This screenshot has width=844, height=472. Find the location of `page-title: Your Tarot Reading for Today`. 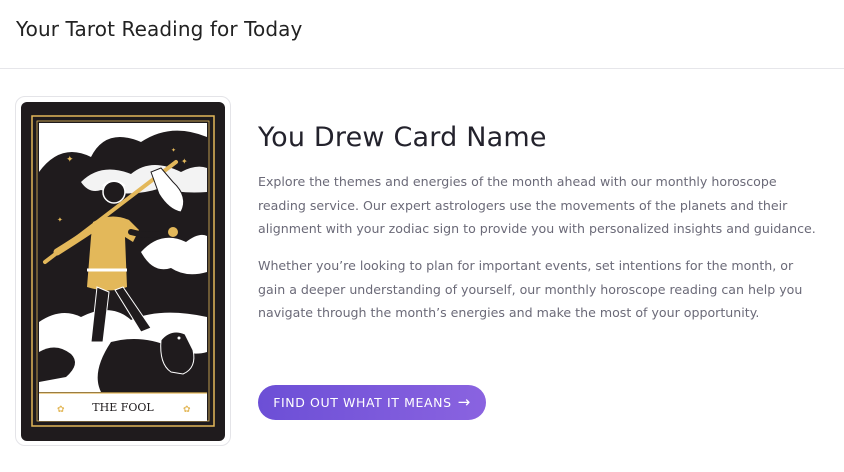

page-title: Your Tarot Reading for Today is located at coordinates (159, 29).